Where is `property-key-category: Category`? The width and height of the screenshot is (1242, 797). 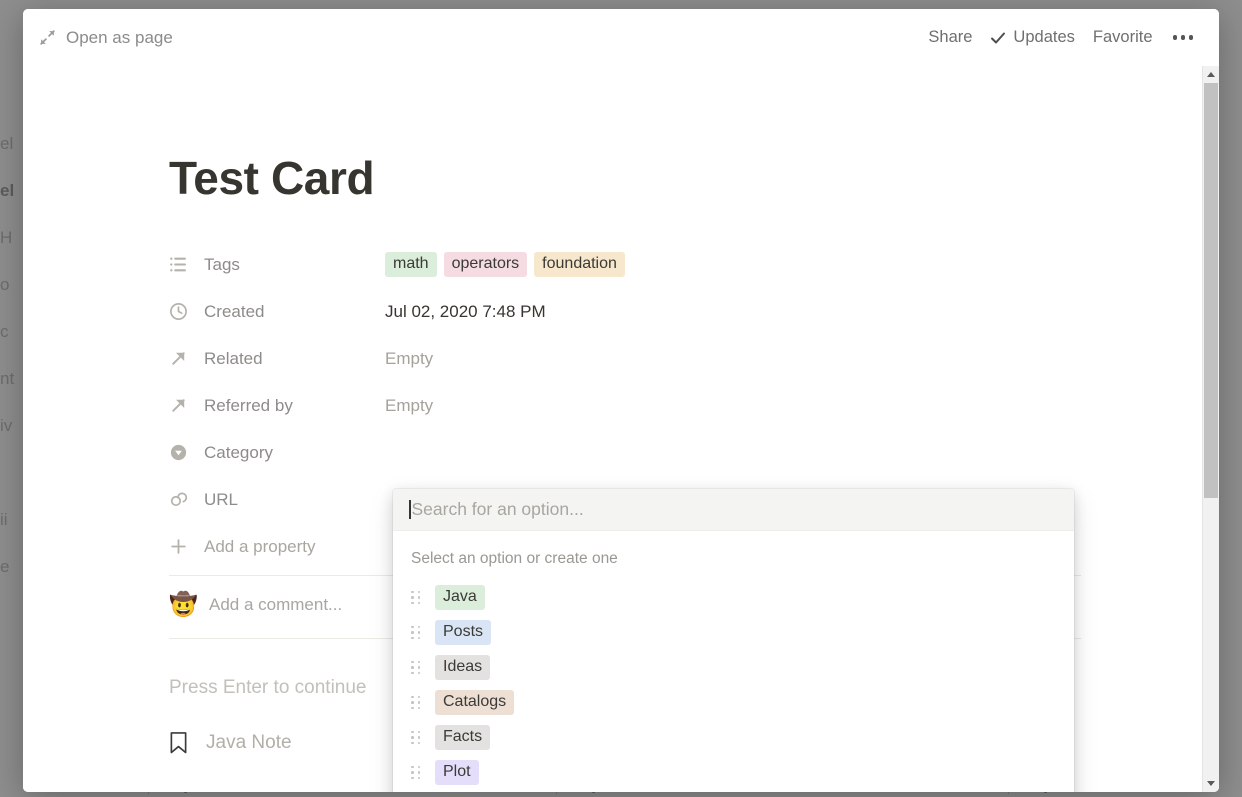
property-key-category: Category is located at coordinates (274, 453).